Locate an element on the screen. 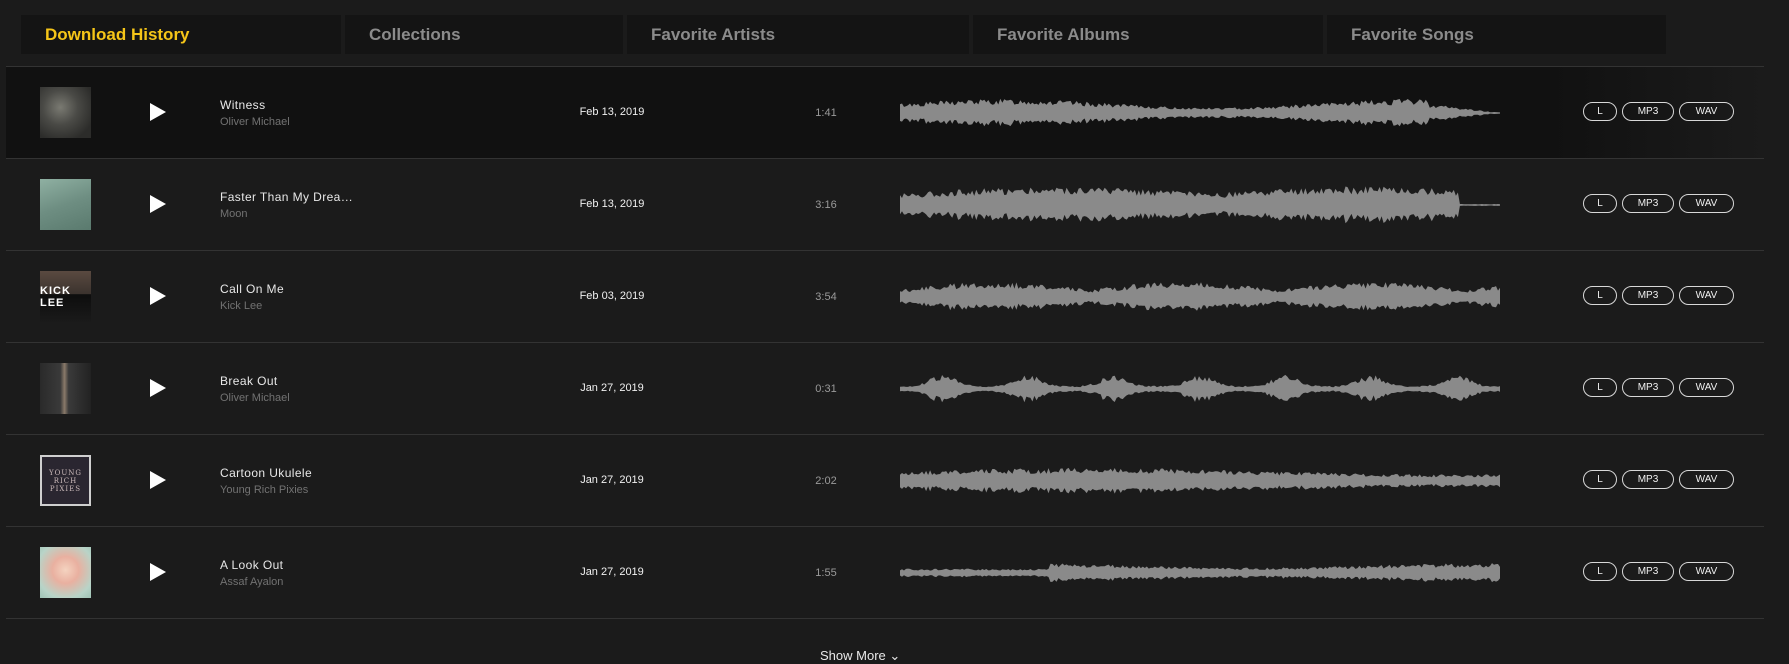  track-title: Witness is located at coordinates (242, 105).